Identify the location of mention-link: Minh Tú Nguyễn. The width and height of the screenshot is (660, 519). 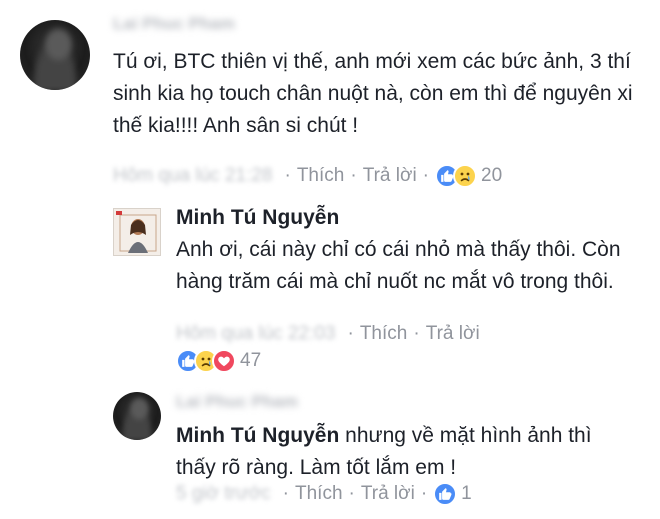
(257, 435).